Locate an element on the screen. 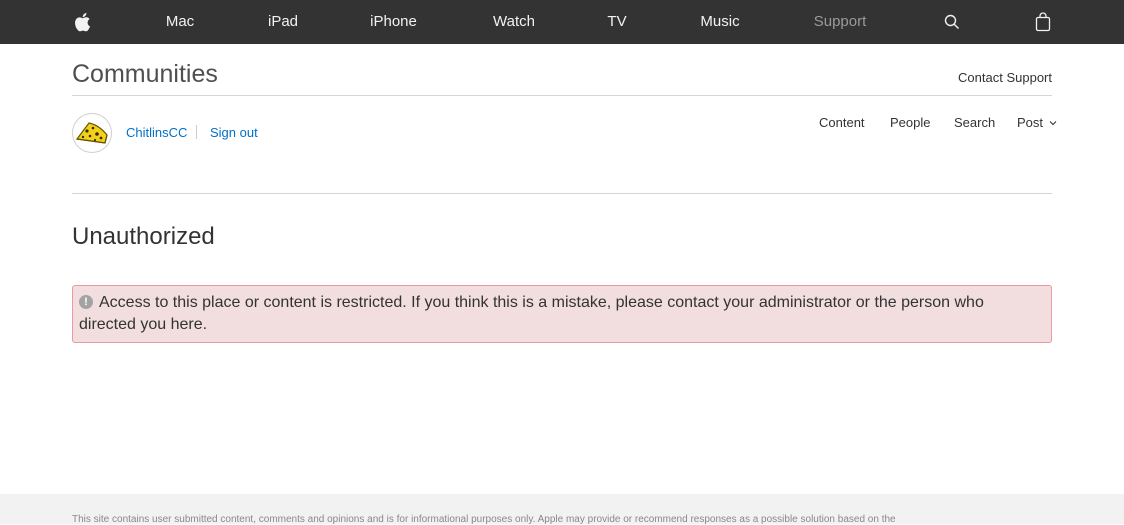 Image resolution: width=1124 pixels, height=525 pixels. communities-title: Communities is located at coordinates (145, 74).